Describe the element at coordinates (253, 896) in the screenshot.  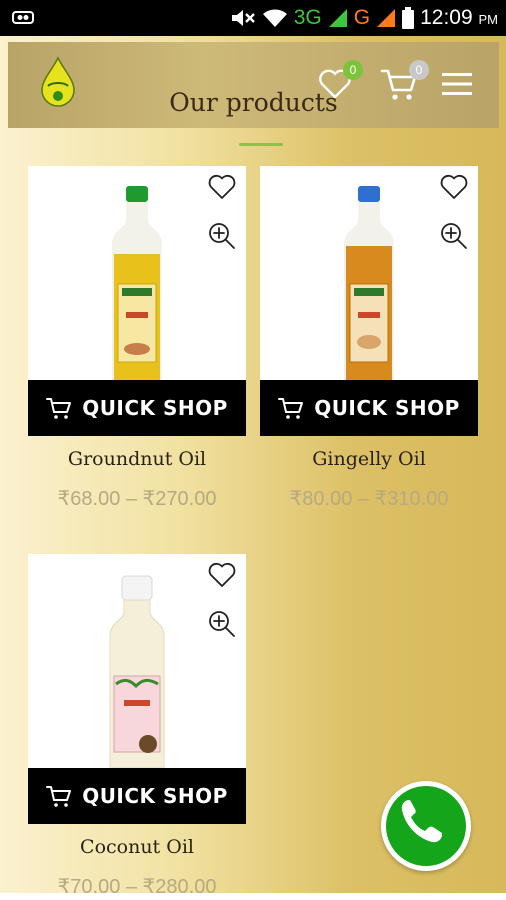
I see `bottom-edge` at that location.